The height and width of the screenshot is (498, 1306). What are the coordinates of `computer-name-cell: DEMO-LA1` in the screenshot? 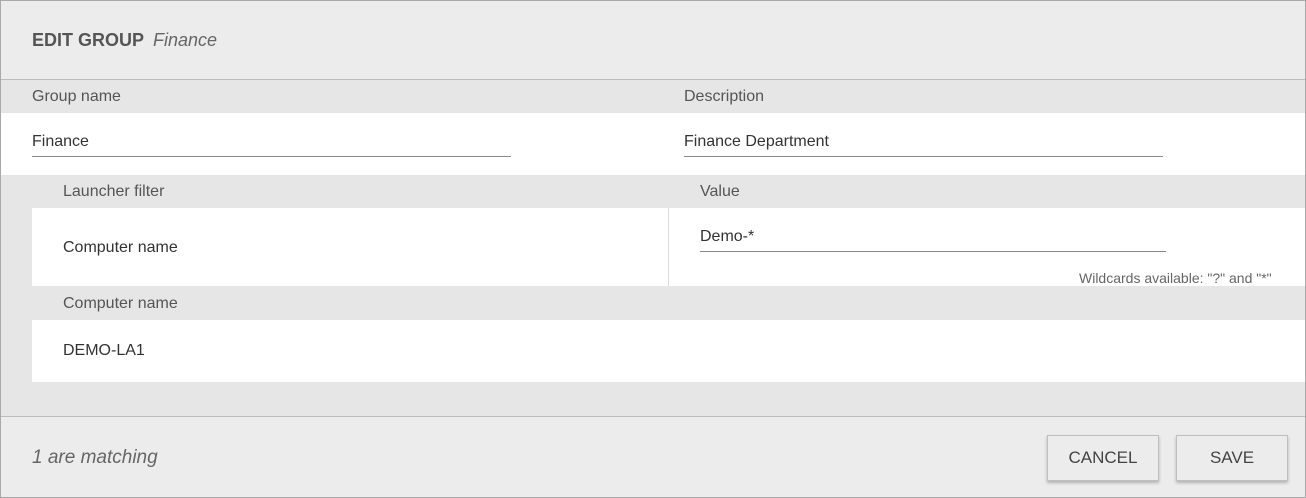 It's located at (104, 350).